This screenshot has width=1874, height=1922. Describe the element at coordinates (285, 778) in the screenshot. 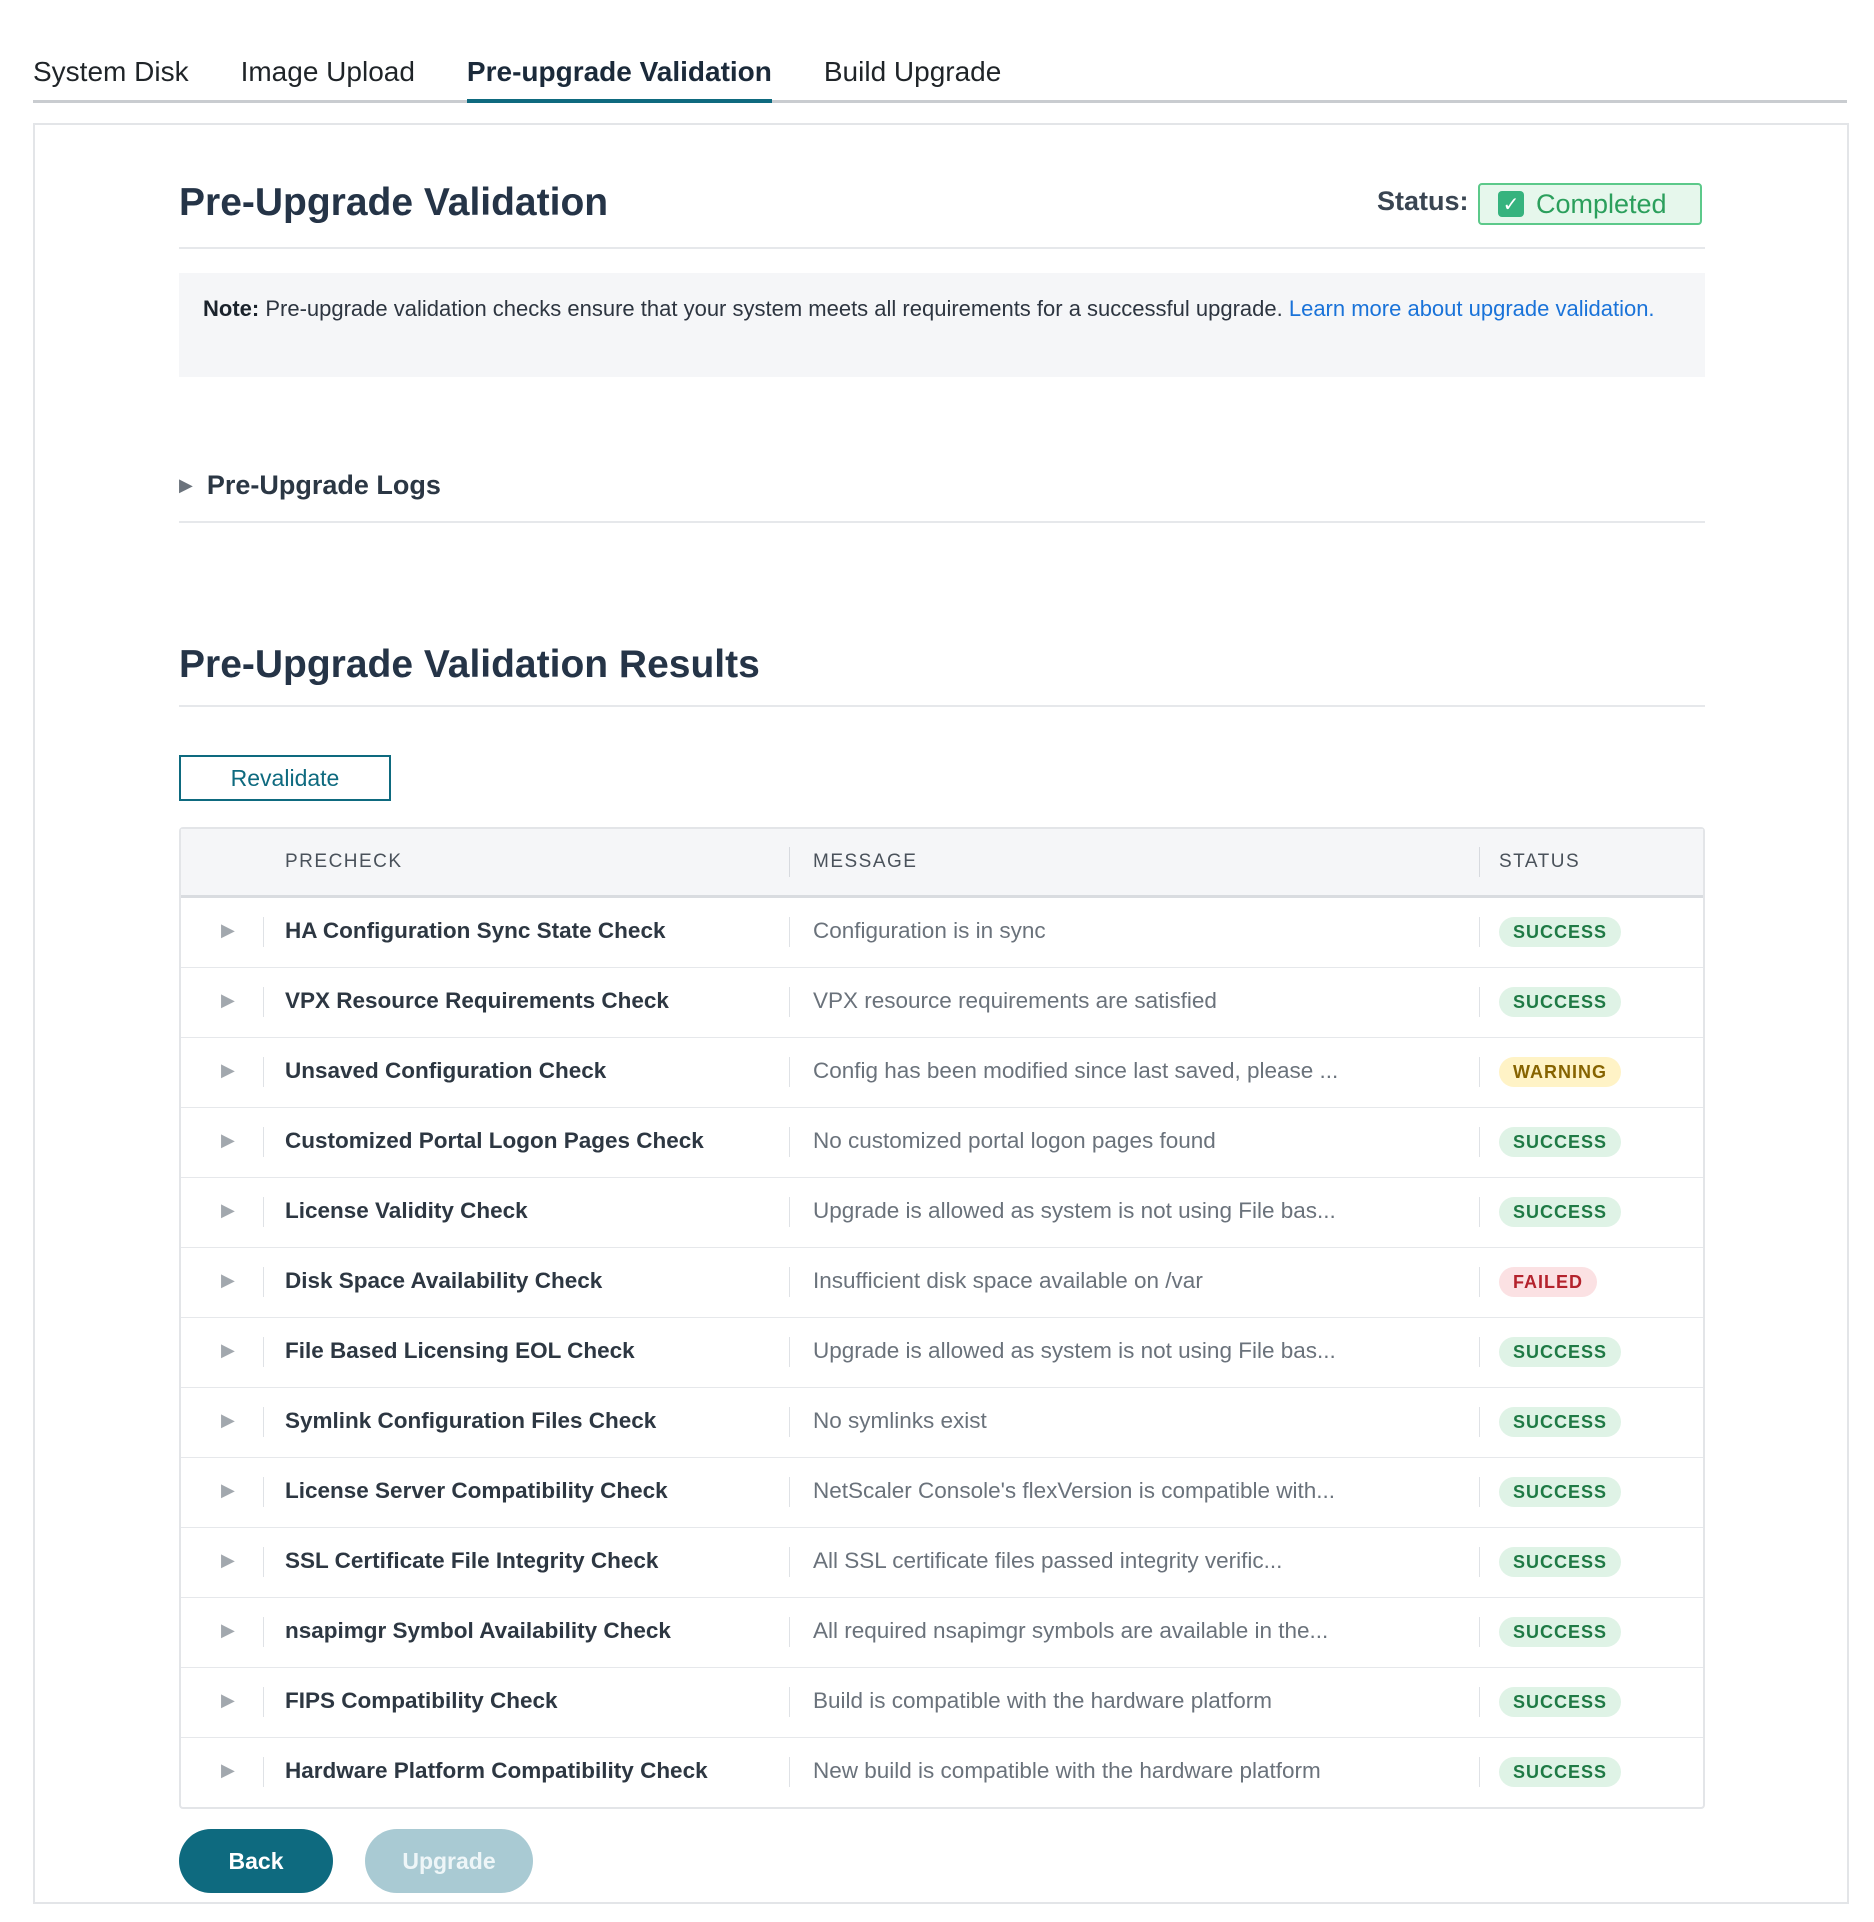

I see `revalidate-button: Revalidate` at that location.